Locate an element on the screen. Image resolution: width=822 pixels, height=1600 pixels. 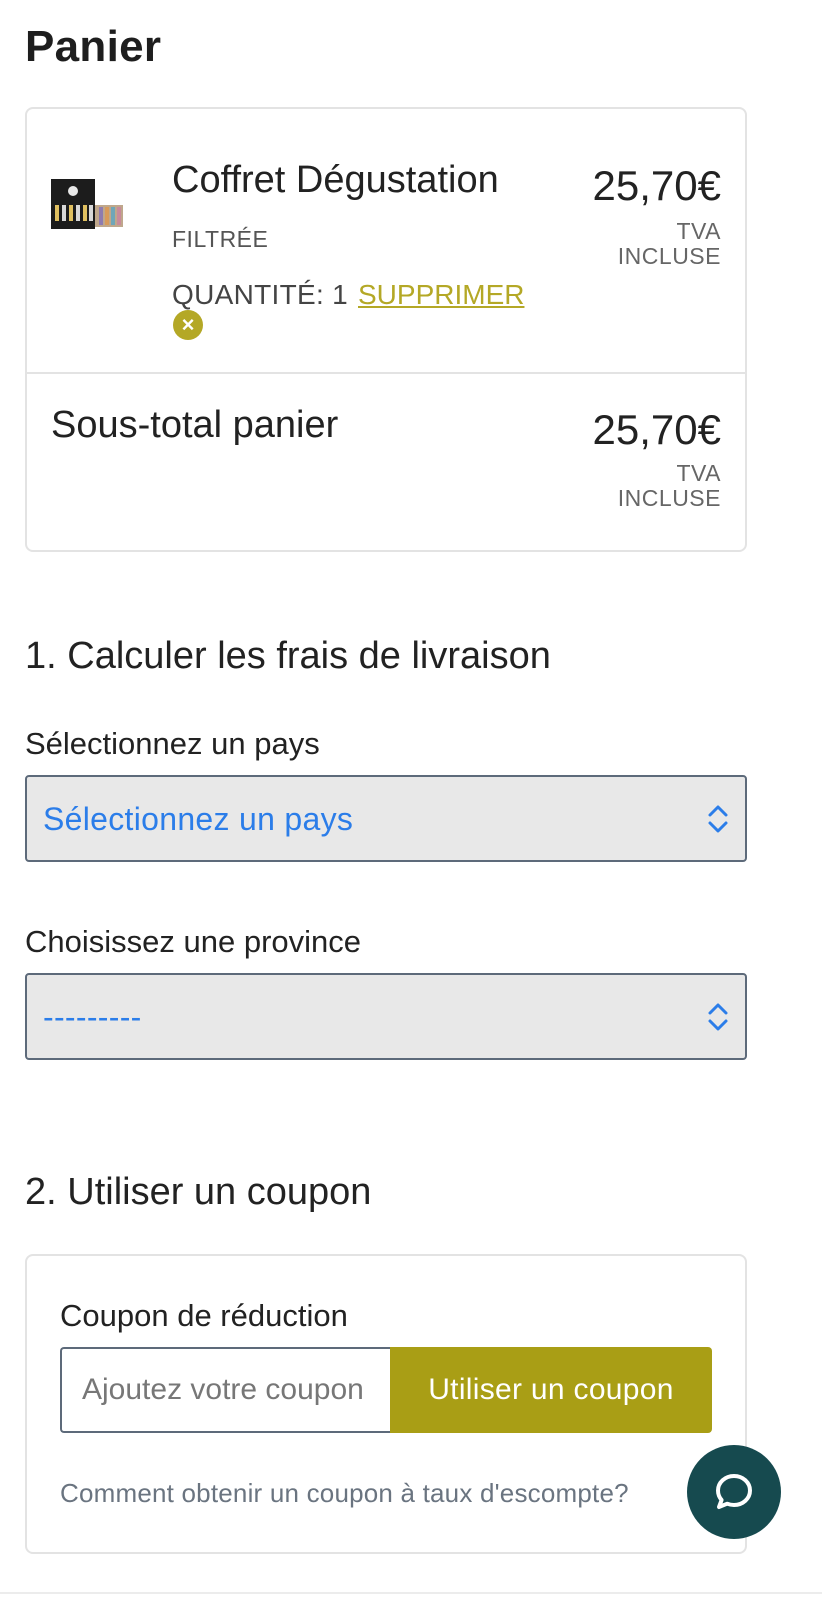
shipping-section-title: 1. Calculer les frais de livraison is located at coordinates (288, 656).